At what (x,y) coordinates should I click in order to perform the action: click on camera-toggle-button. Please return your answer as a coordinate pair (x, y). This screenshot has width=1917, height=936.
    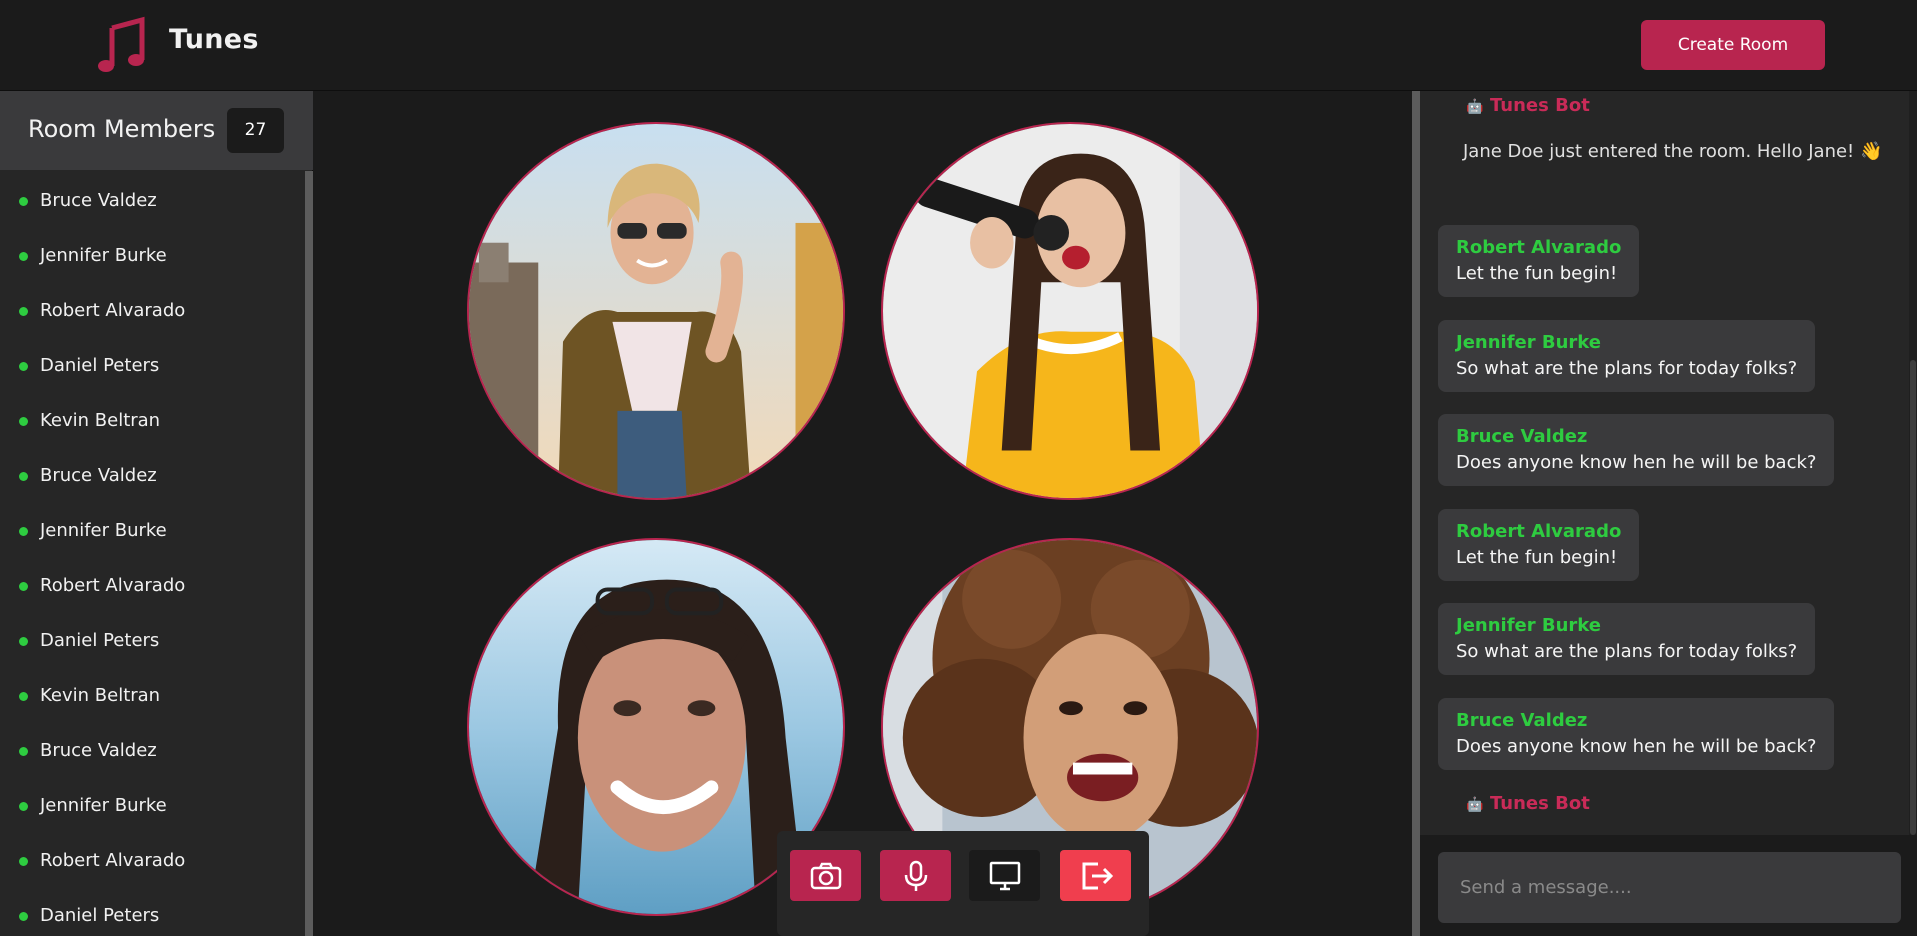
    Looking at the image, I should click on (825, 875).